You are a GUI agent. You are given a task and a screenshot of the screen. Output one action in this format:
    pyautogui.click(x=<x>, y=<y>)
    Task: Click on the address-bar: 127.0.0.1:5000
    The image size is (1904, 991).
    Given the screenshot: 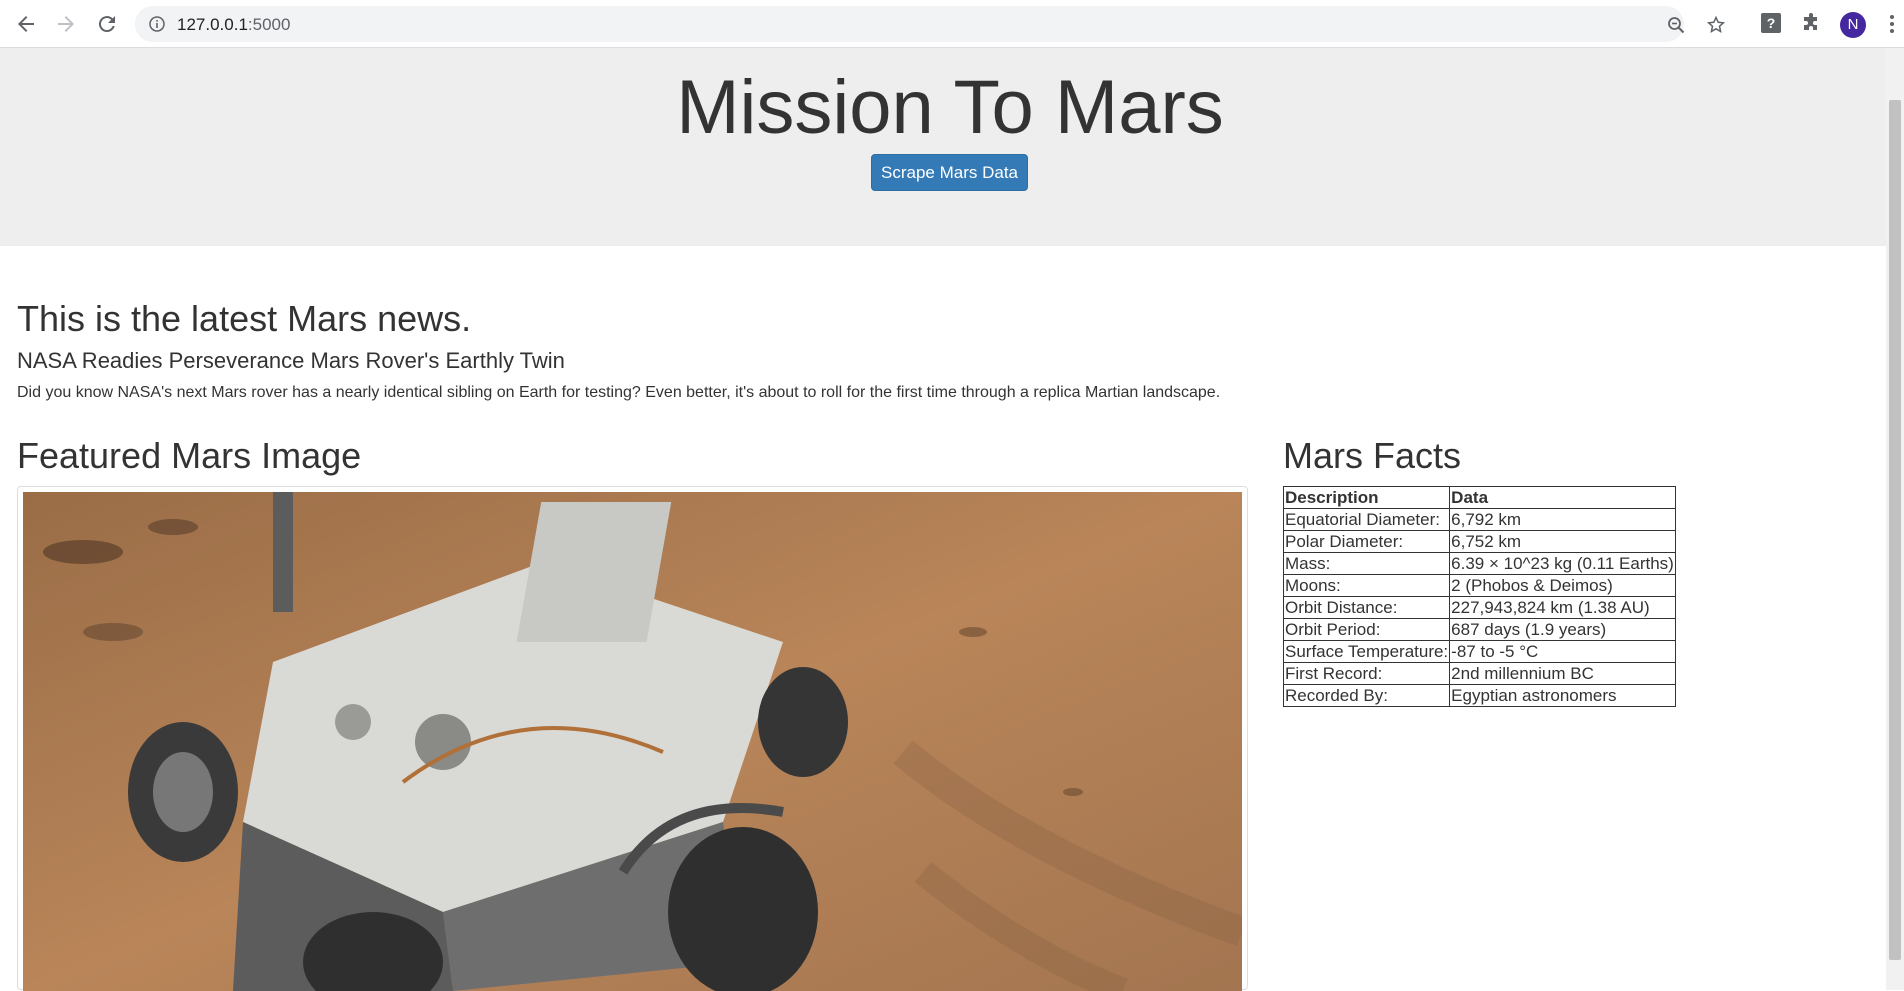 What is the action you would take?
    pyautogui.click(x=930, y=24)
    